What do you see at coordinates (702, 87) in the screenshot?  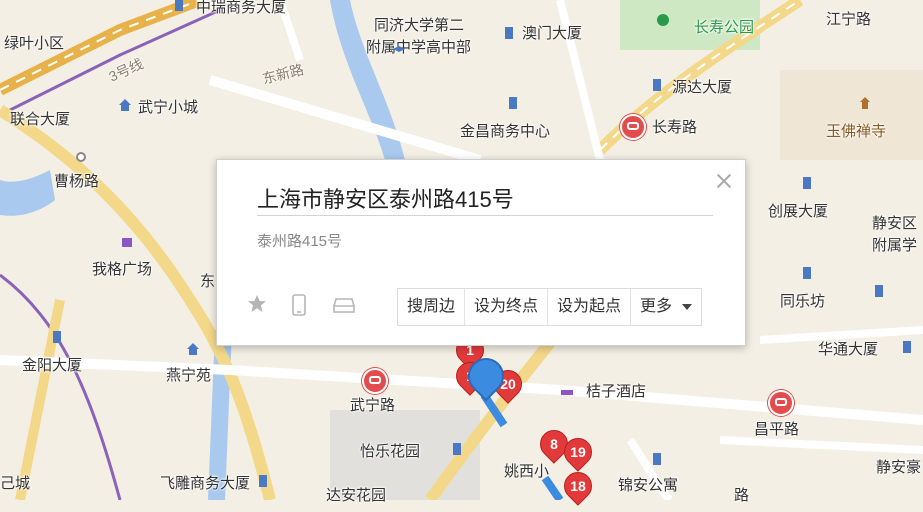 I see `label-yuanda: 源达大厦` at bounding box center [702, 87].